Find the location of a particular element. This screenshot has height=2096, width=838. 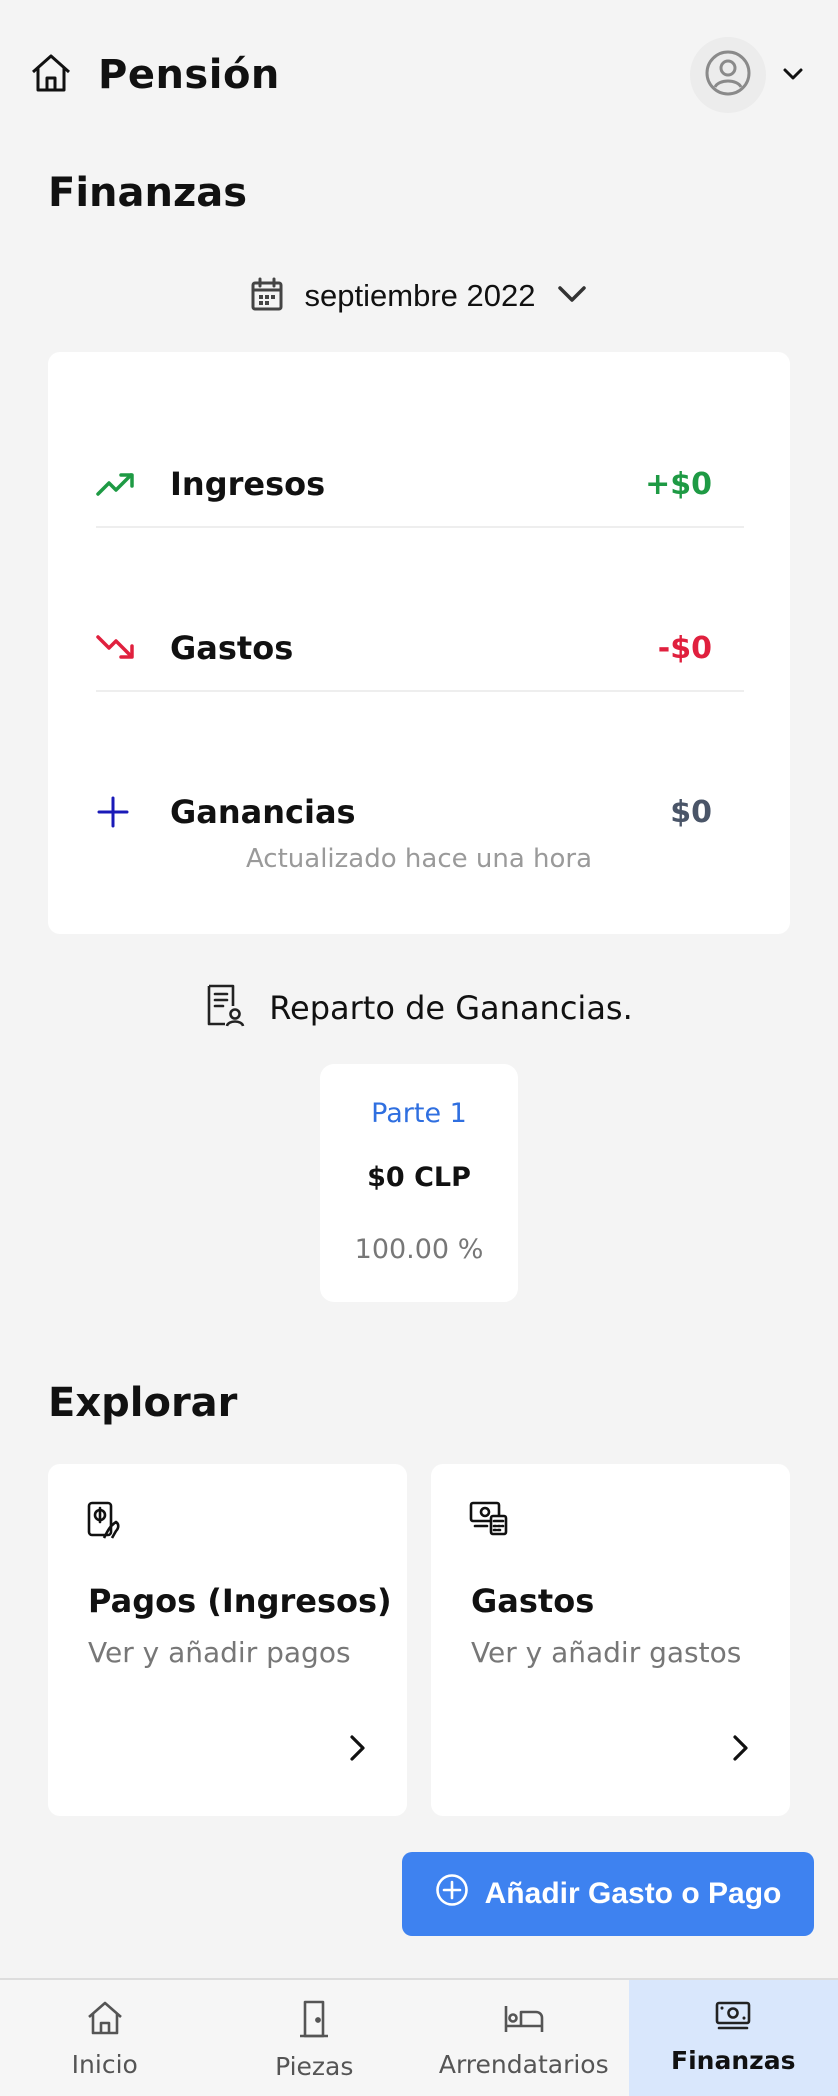

profit-label: Ganancias is located at coordinates (263, 812).